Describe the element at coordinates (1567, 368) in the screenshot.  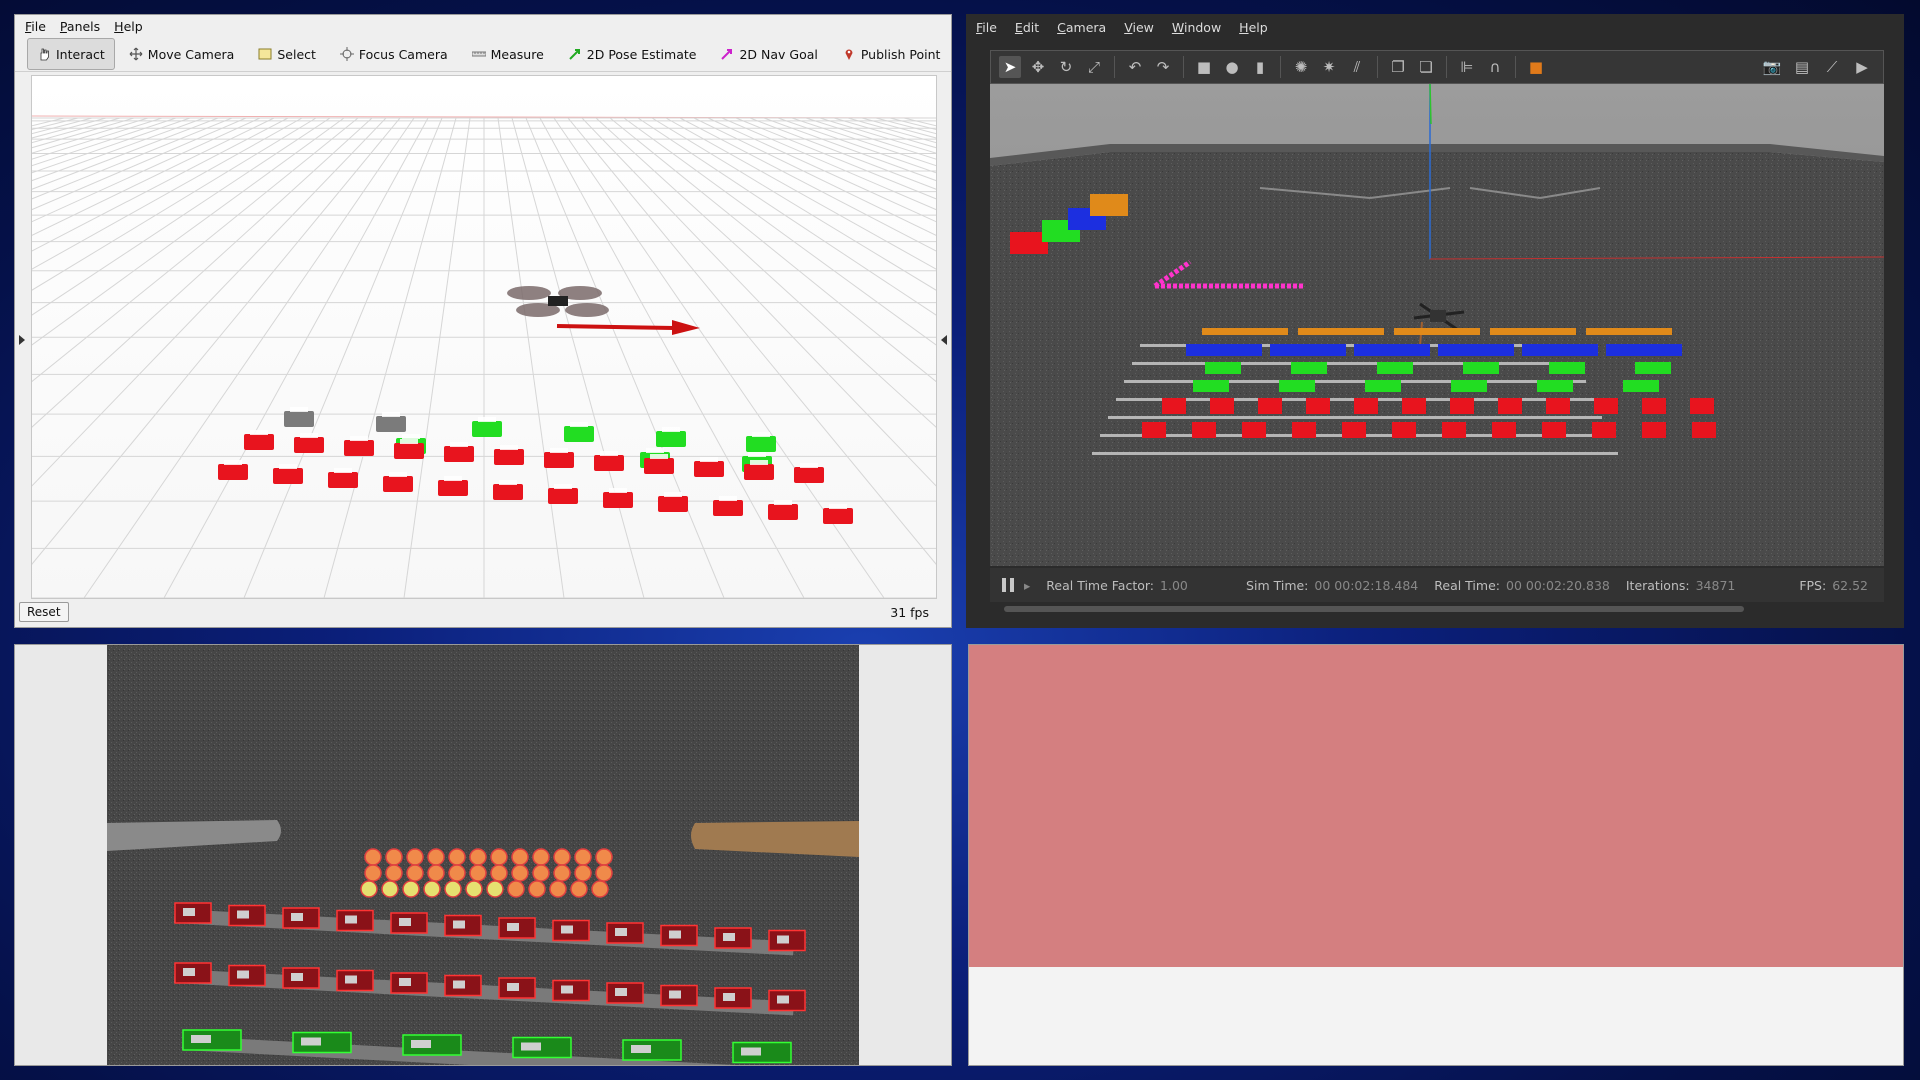
I see `green-block` at that location.